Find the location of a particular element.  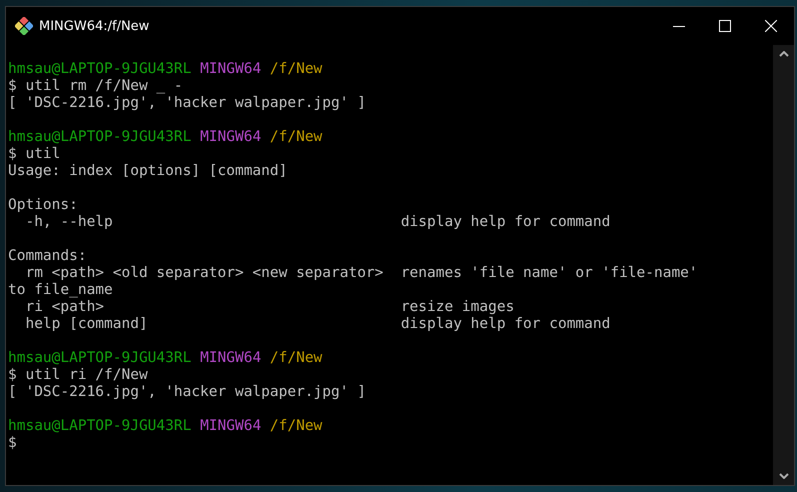

help-description: resize images is located at coordinates (457, 307).